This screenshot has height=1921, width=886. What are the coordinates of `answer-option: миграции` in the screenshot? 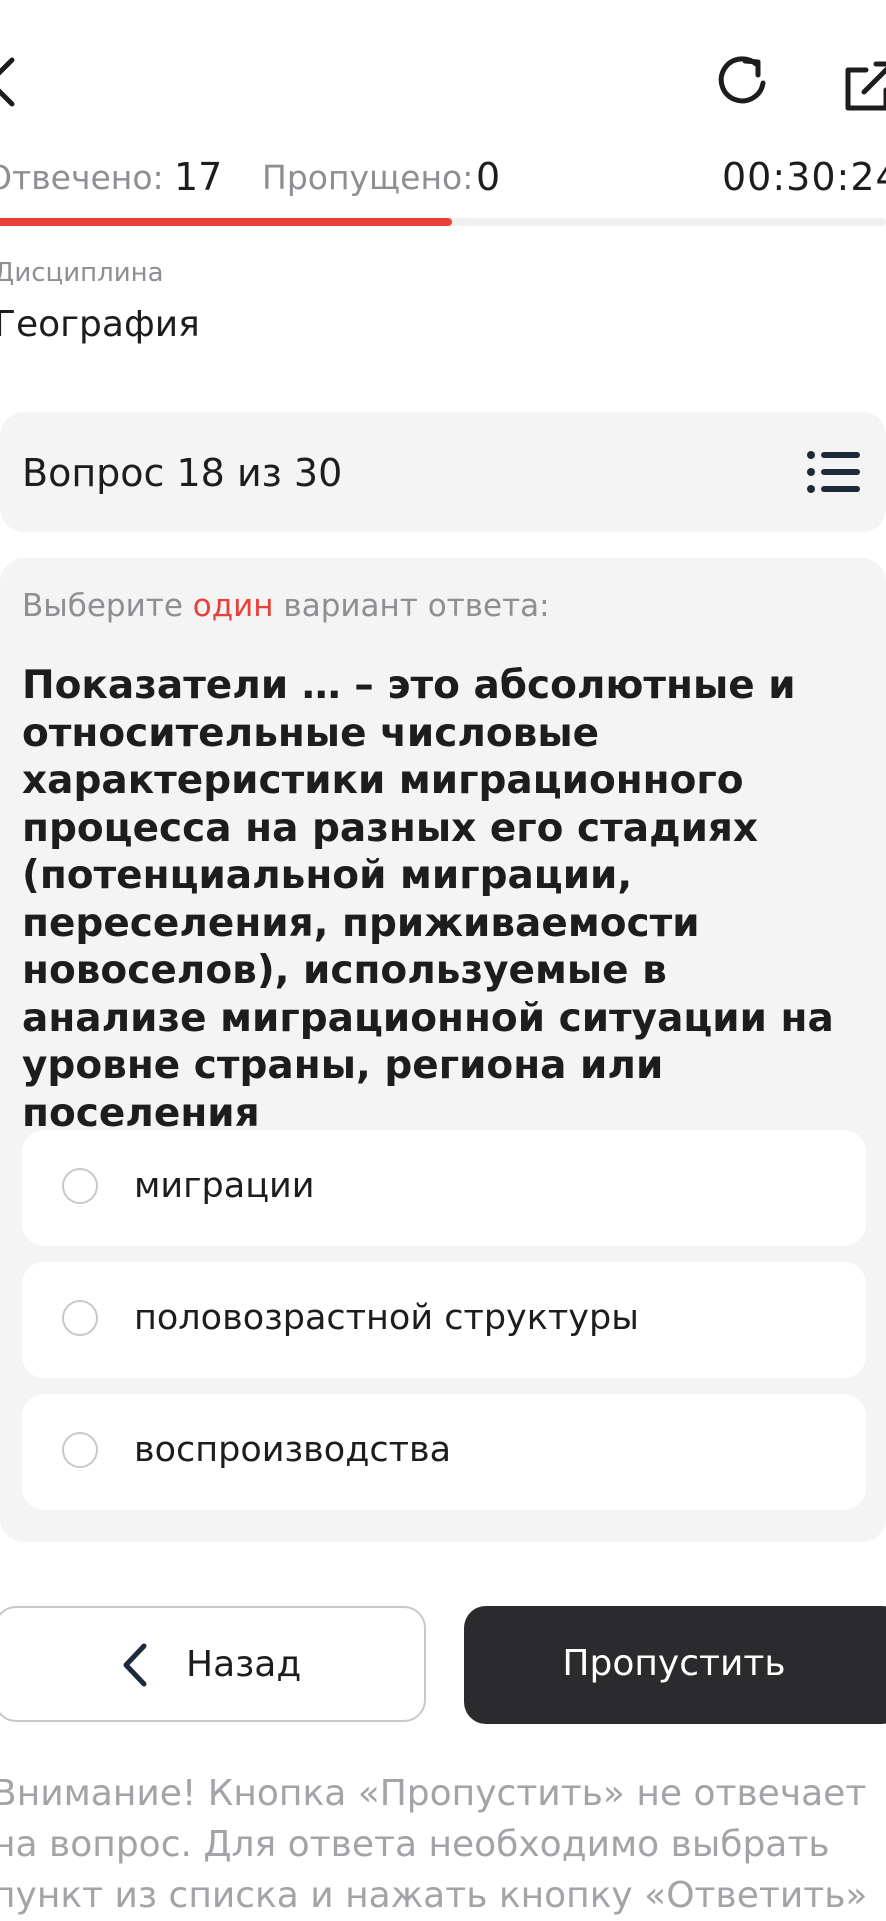 It's located at (444, 1188).